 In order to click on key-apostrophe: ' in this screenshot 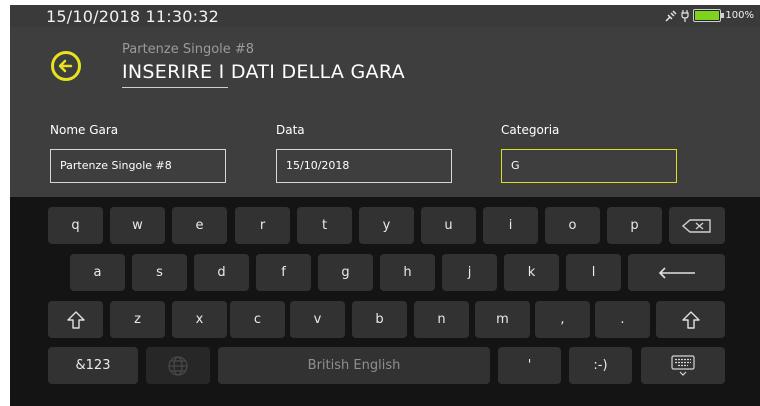, I will do `click(529, 365)`.